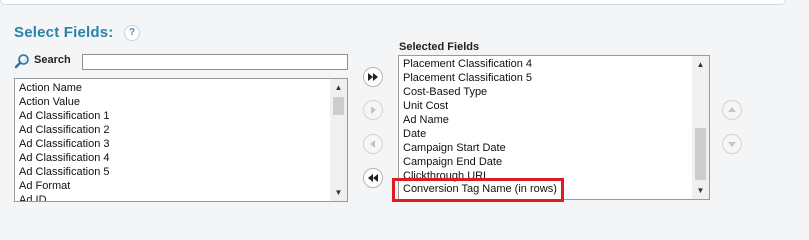  I want to click on selected-scrollbar: ▲ ▼, so click(700, 127).